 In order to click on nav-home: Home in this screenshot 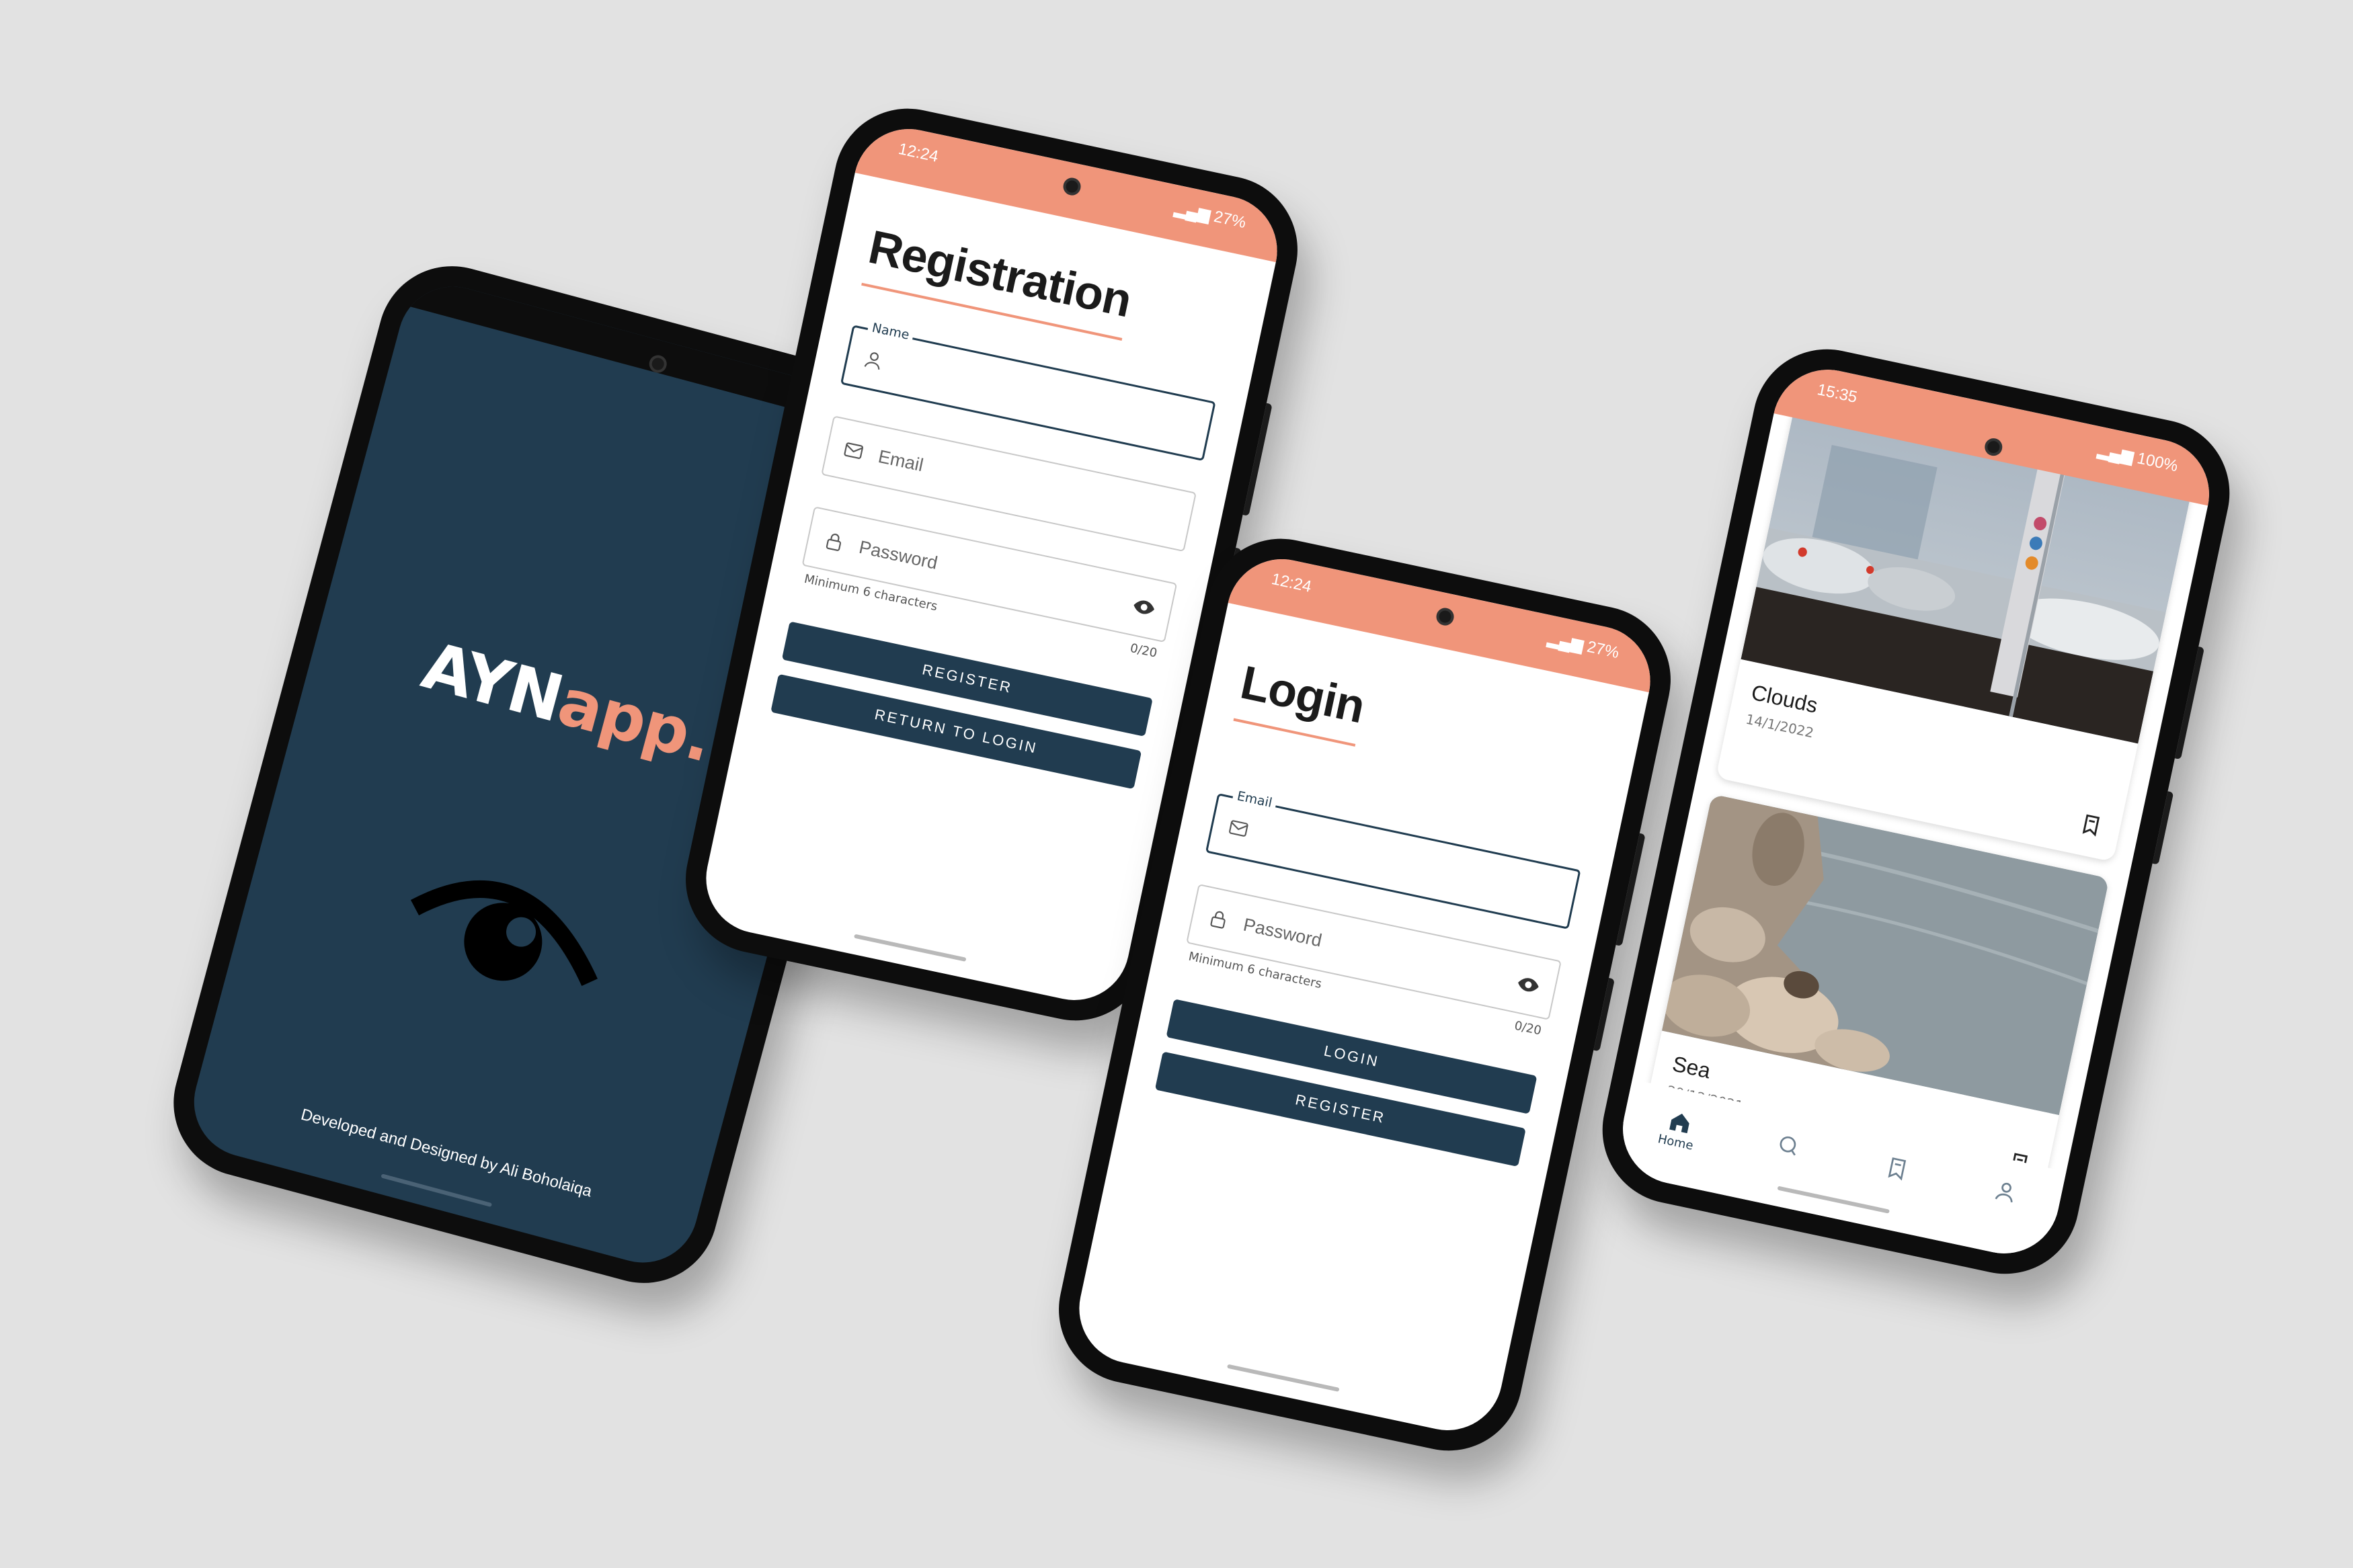, I will do `click(1678, 1129)`.